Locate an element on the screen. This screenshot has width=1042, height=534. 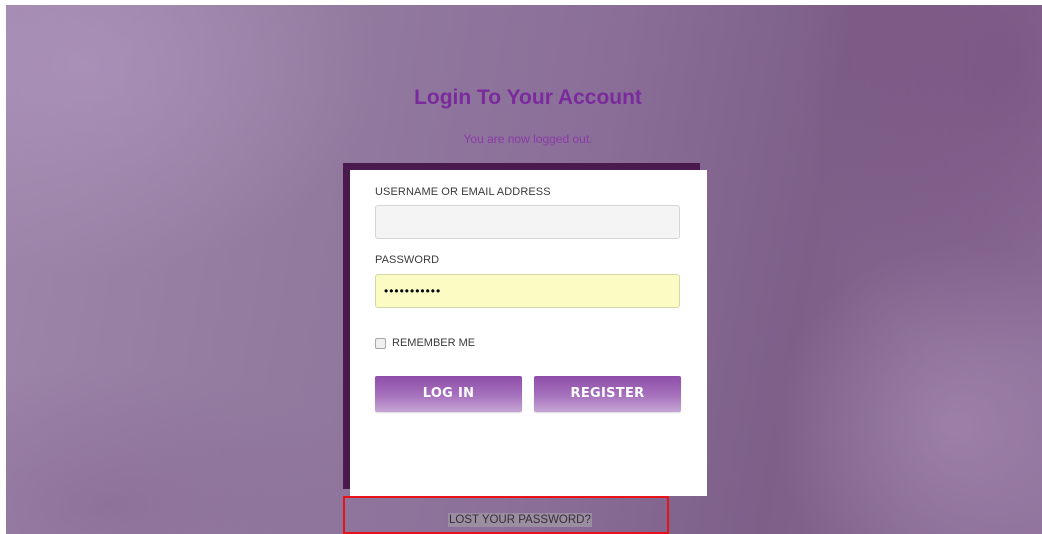
register-button: REGISTER is located at coordinates (607, 394).